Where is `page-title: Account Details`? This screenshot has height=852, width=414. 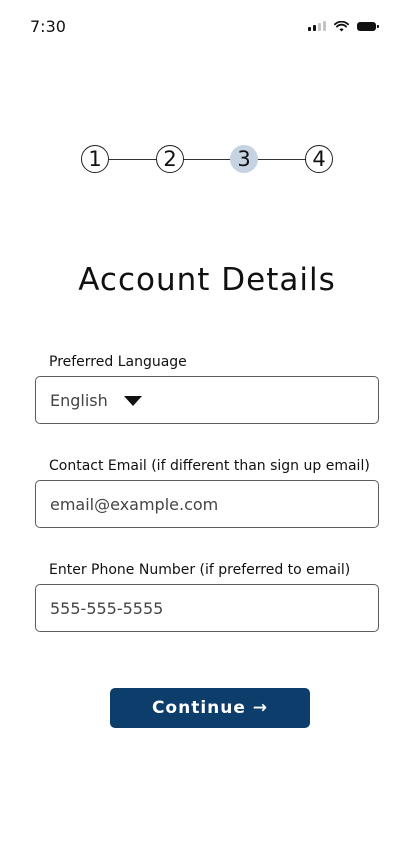 page-title: Account Details is located at coordinates (207, 280).